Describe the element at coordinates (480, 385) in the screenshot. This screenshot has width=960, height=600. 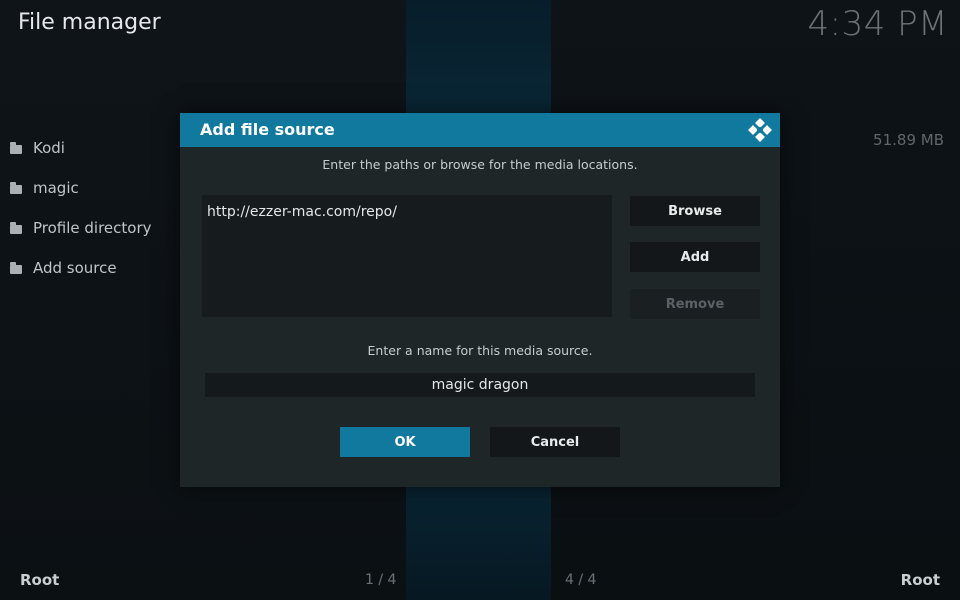
I see `media-source-name-field: magic dragon` at that location.